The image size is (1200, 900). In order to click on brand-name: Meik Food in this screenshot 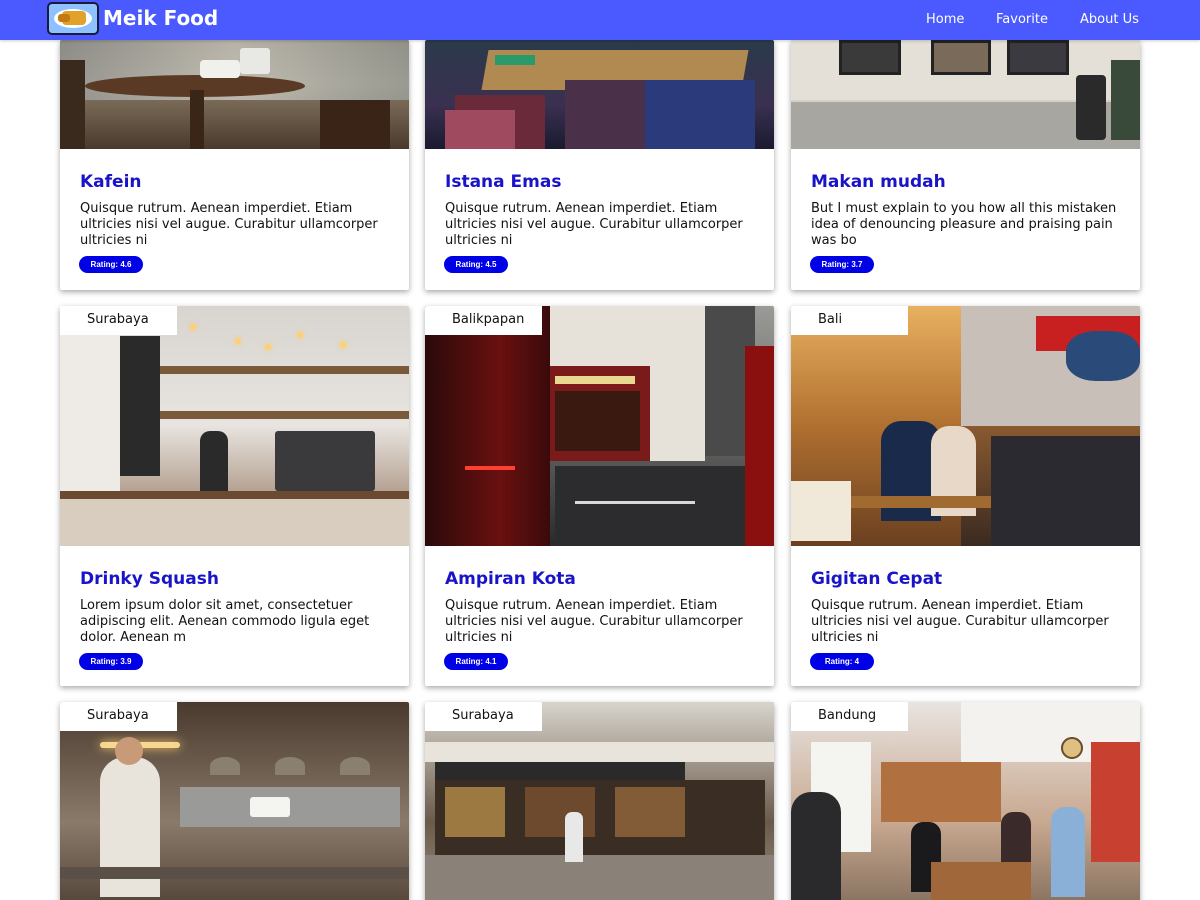, I will do `click(160, 18)`.